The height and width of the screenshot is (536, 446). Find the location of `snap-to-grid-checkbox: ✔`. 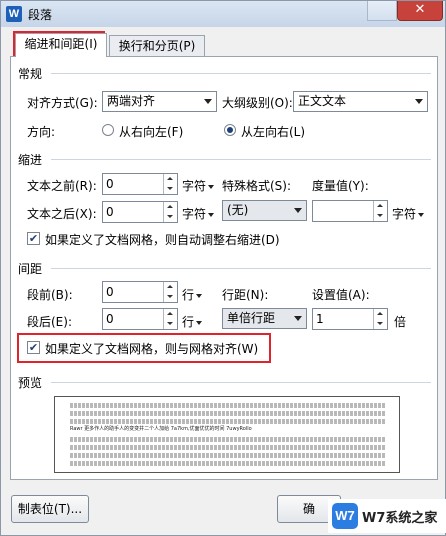

snap-to-grid-checkbox: ✔ is located at coordinates (33, 347).